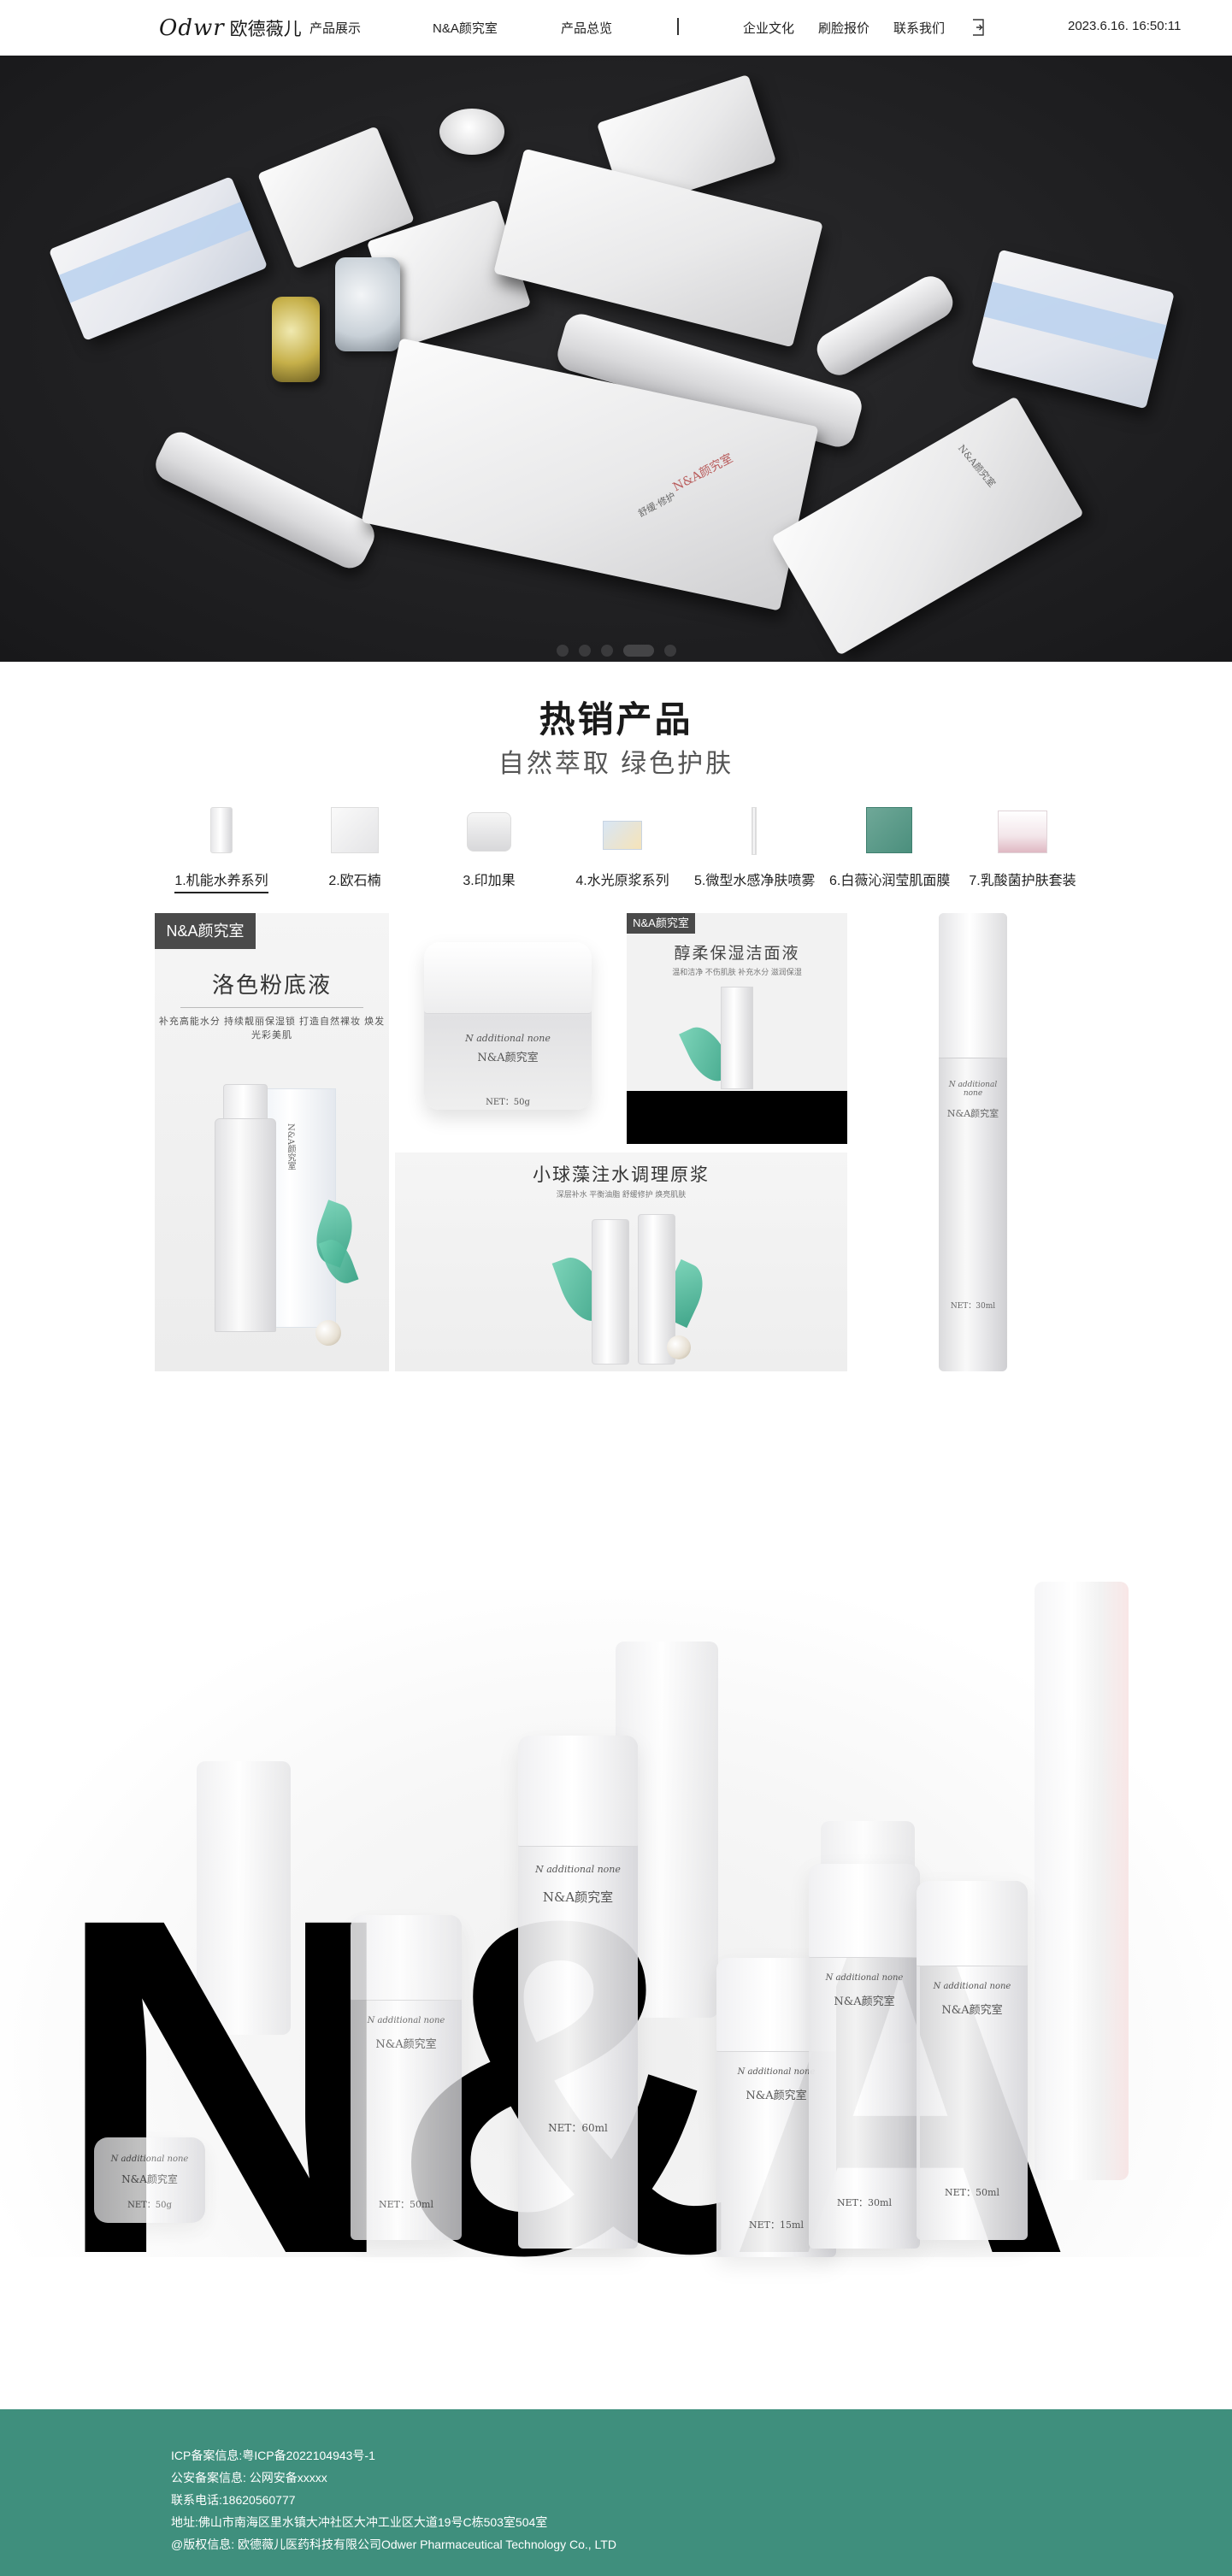  What do you see at coordinates (472, 132) in the screenshot?
I see `banner-small-jar` at bounding box center [472, 132].